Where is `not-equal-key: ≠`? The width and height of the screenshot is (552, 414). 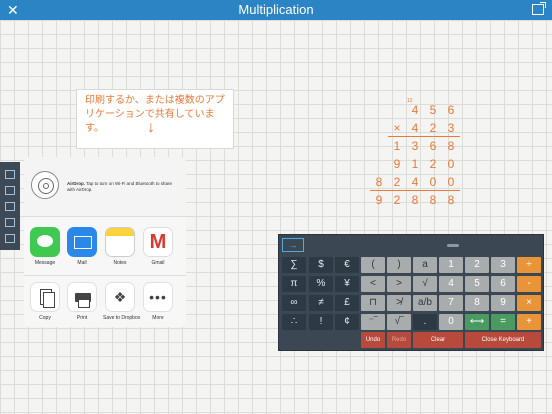
not-equal-key: ≠ is located at coordinates (321, 303).